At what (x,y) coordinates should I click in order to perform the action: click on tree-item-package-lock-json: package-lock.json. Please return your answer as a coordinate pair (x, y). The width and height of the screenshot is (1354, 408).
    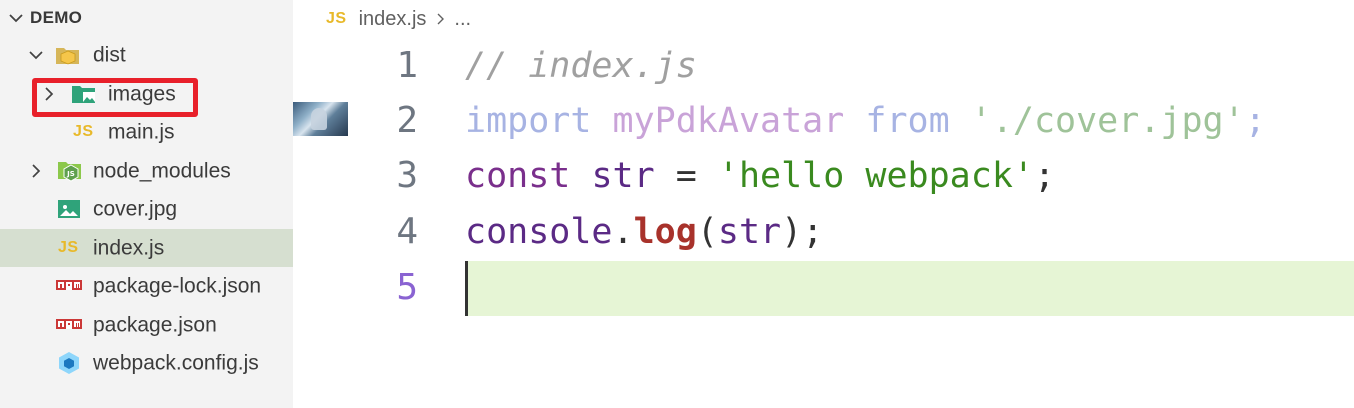
    Looking at the image, I should click on (146, 286).